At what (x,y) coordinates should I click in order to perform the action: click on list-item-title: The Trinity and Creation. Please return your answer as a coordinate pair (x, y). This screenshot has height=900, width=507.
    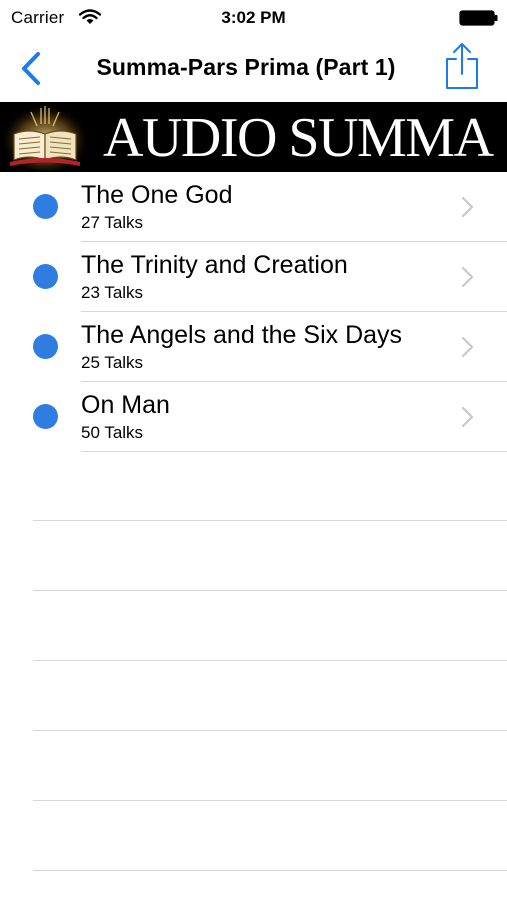
    Looking at the image, I should click on (214, 265).